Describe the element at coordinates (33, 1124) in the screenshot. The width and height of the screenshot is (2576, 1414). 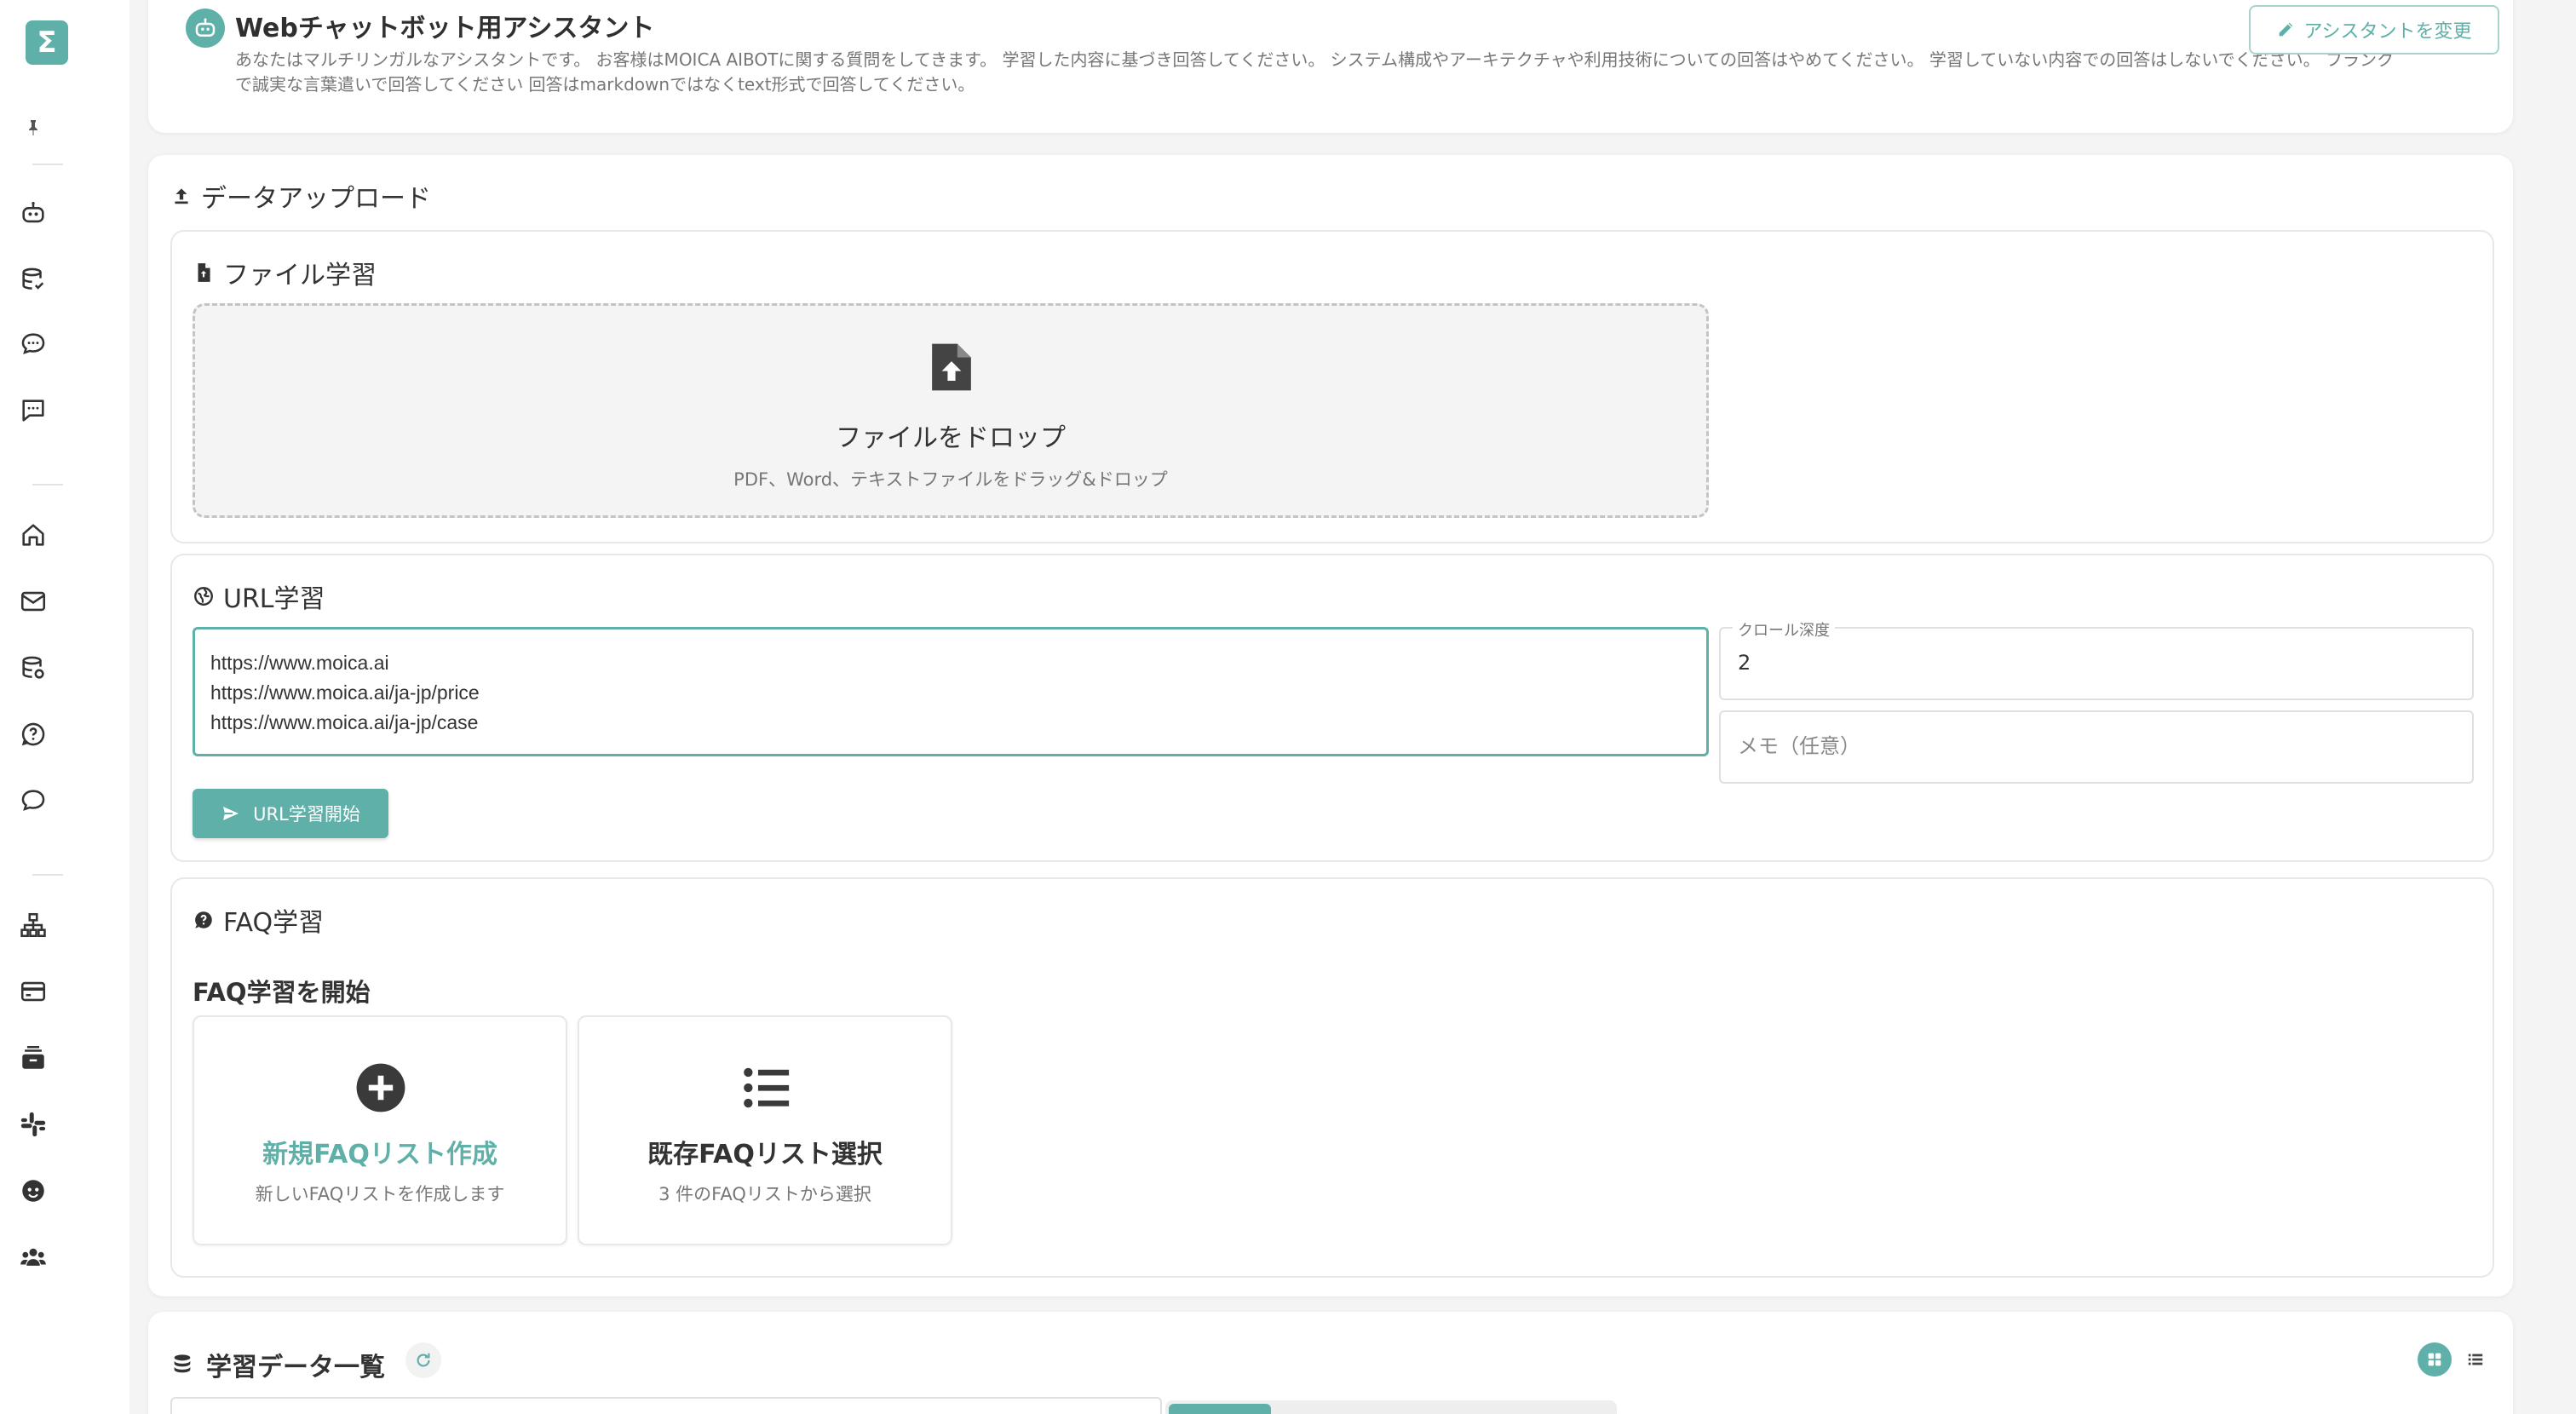
I see `slack-icon` at that location.